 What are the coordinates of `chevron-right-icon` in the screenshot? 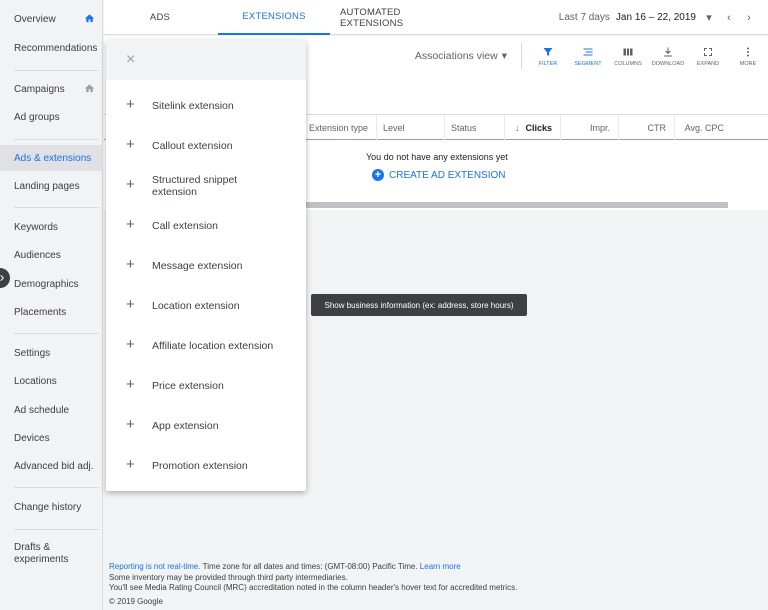 It's located at (2, 278).